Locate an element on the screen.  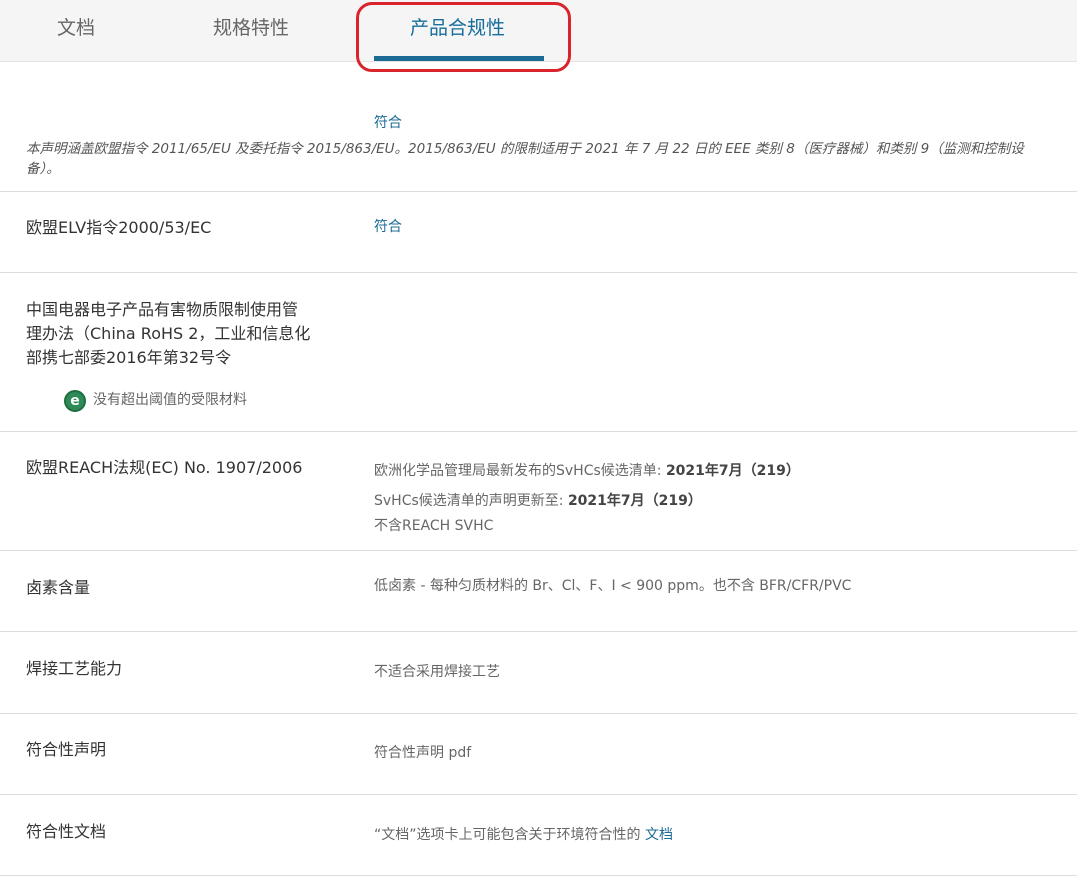
rohs-eu-status: 符合 is located at coordinates (388, 123).